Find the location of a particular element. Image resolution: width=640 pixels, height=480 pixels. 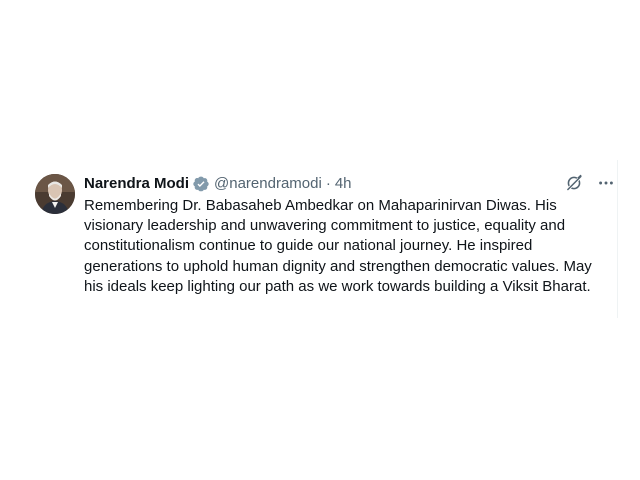

more-options-button is located at coordinates (606, 183).